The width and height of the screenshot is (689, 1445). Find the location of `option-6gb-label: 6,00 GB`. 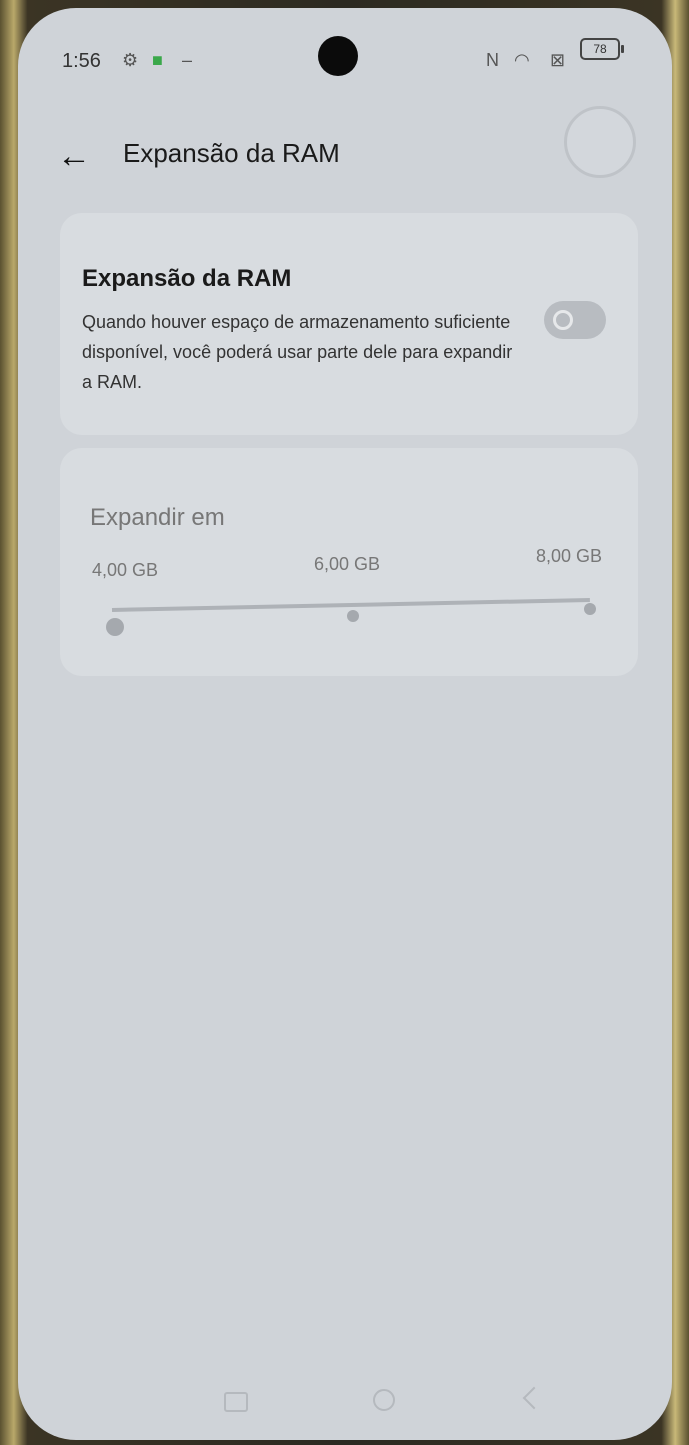

option-6gb-label: 6,00 GB is located at coordinates (347, 564).